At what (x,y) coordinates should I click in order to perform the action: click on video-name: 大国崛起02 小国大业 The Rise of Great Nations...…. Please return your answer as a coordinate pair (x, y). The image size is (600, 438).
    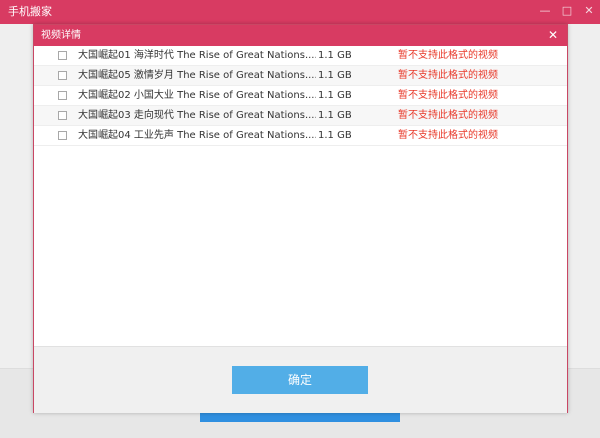
    Looking at the image, I should click on (197, 95).